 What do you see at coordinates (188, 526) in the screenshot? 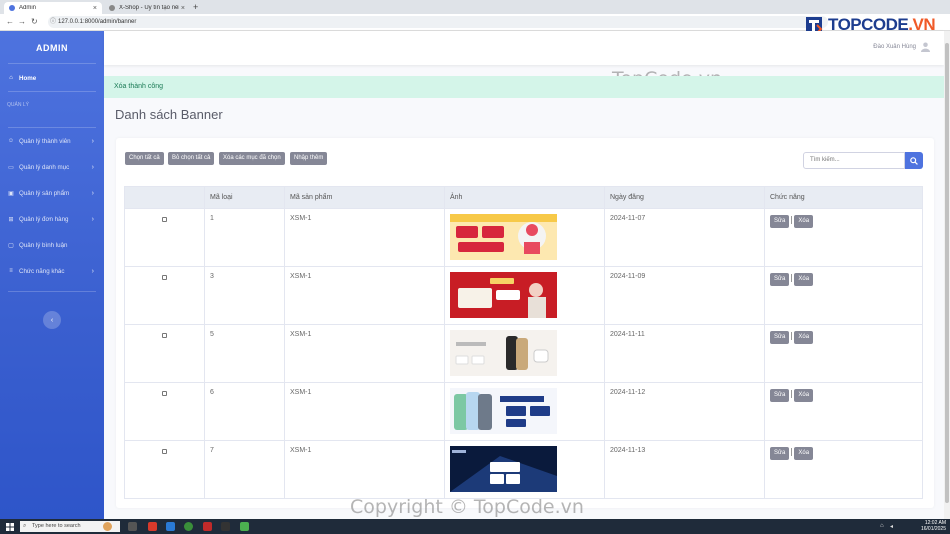
I see `chrome-icon` at bounding box center [188, 526].